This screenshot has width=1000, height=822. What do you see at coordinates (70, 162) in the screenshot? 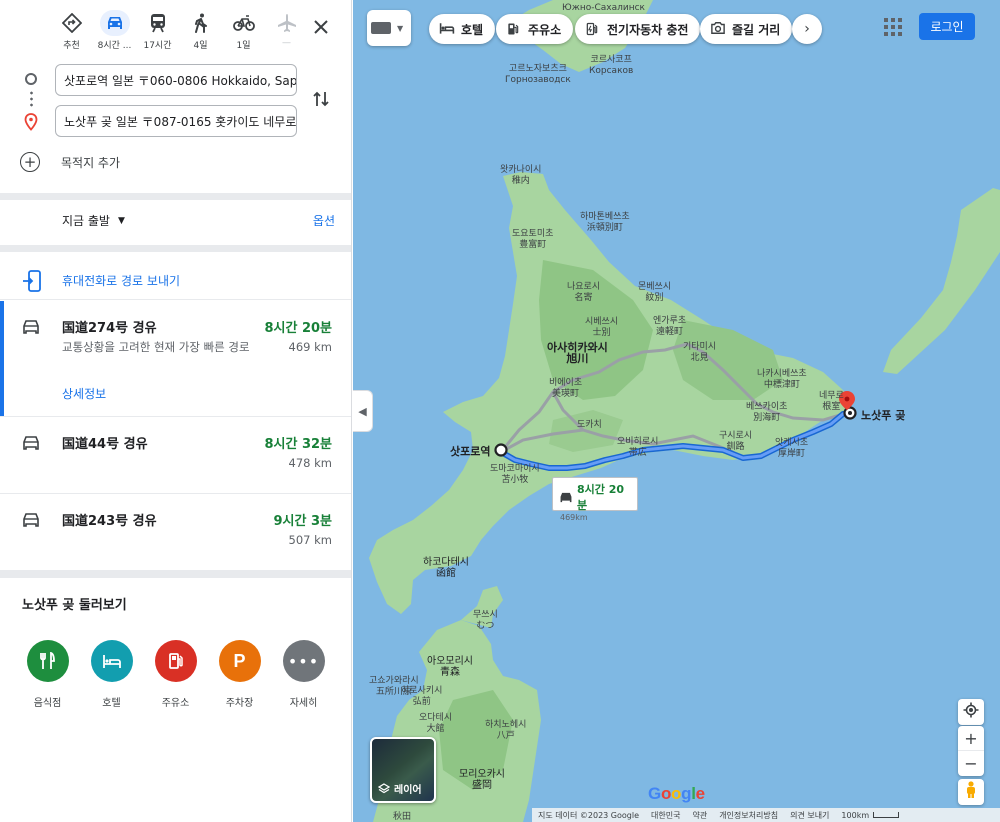
I see `add-destination-button: + 목적지 추가` at bounding box center [70, 162].